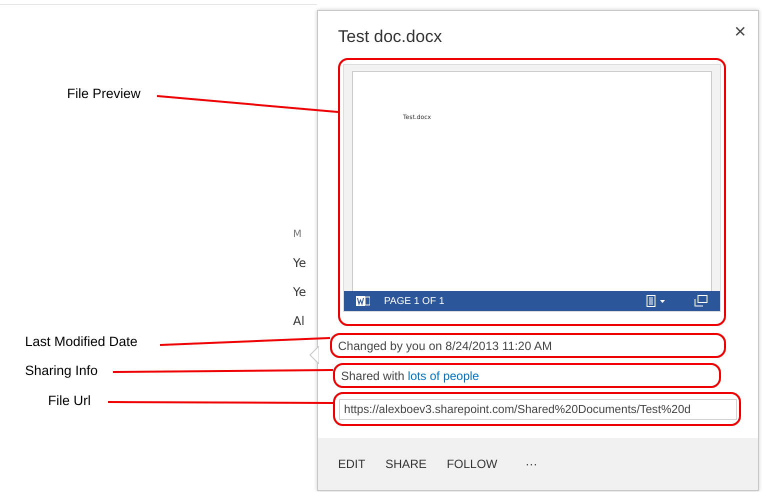  Describe the element at coordinates (69, 400) in the screenshot. I see `annotation-label: File Url` at that location.